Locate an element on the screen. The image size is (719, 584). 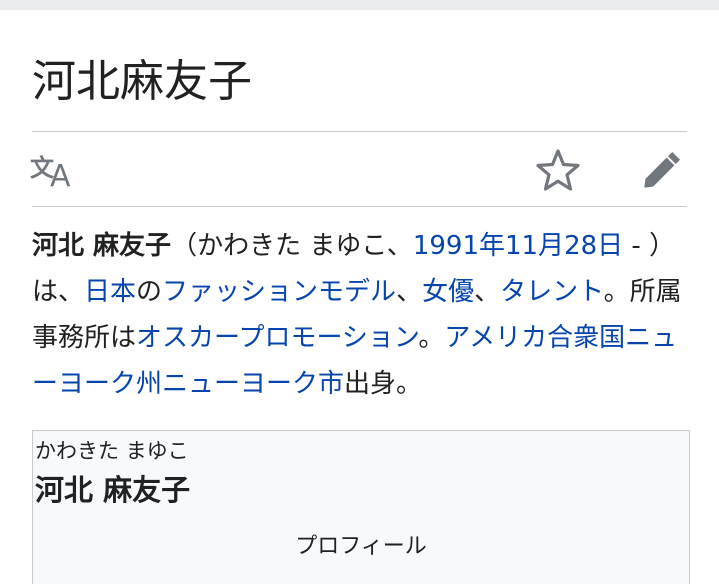
period-text: 。 is located at coordinates (431, 338).